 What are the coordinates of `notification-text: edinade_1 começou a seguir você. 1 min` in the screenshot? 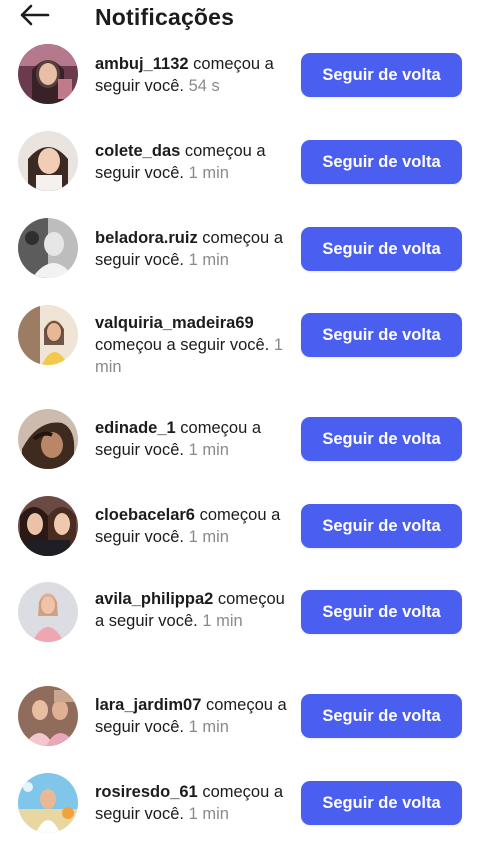 It's located at (192, 439).